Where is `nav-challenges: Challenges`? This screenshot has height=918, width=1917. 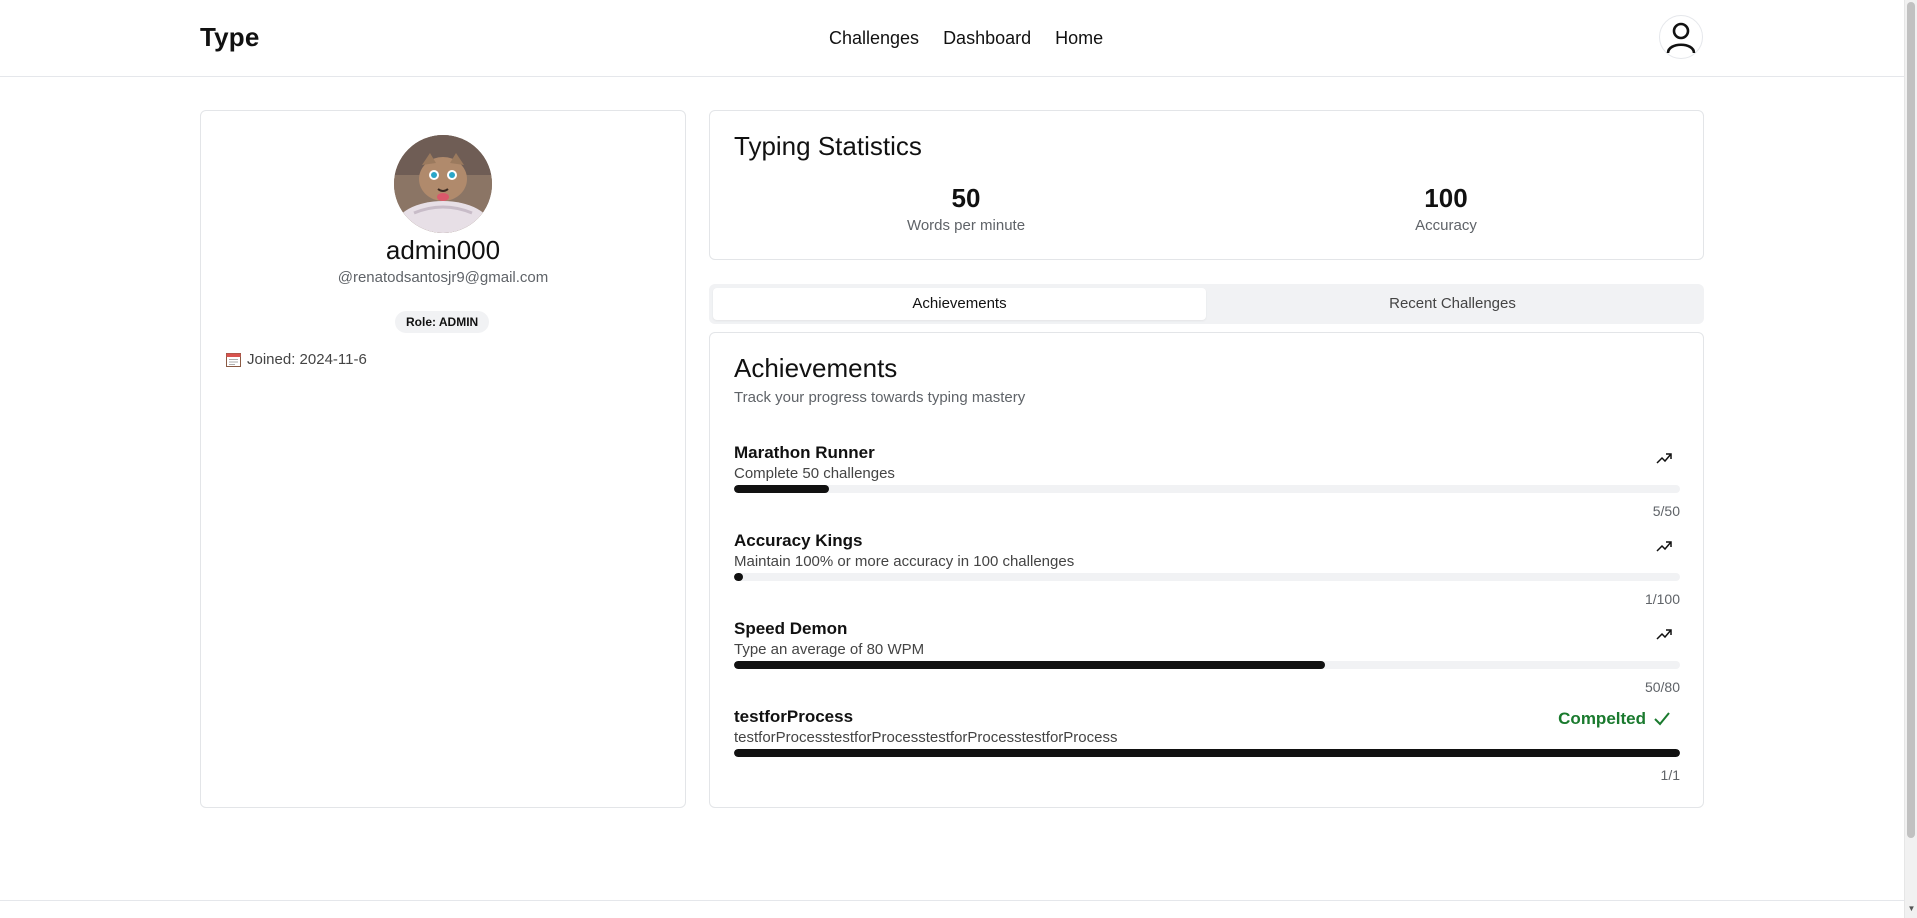 nav-challenges: Challenges is located at coordinates (874, 38).